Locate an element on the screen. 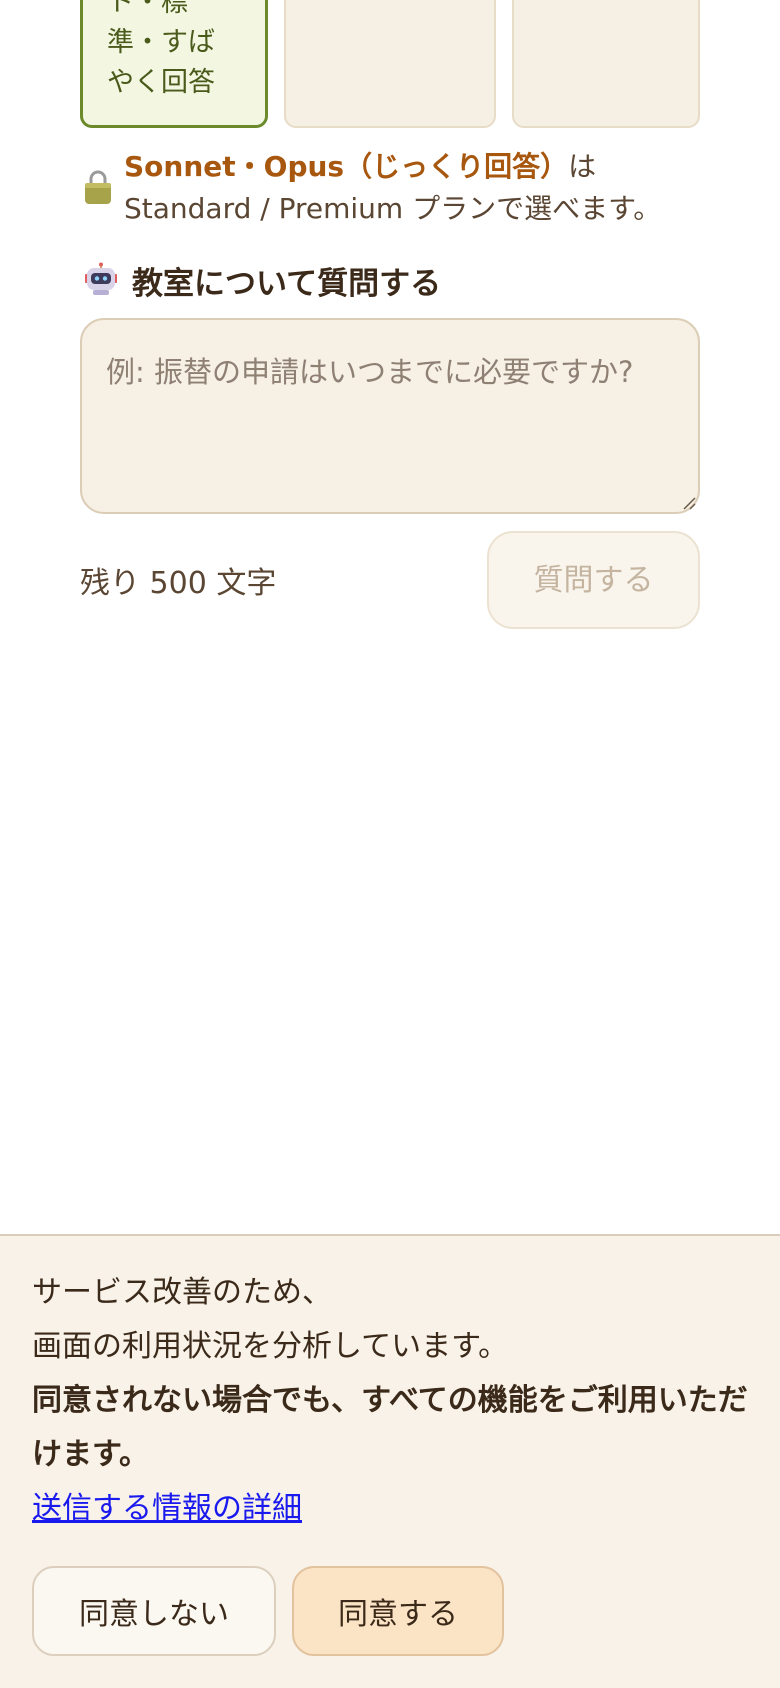  robot-icon is located at coordinates (101, 278).